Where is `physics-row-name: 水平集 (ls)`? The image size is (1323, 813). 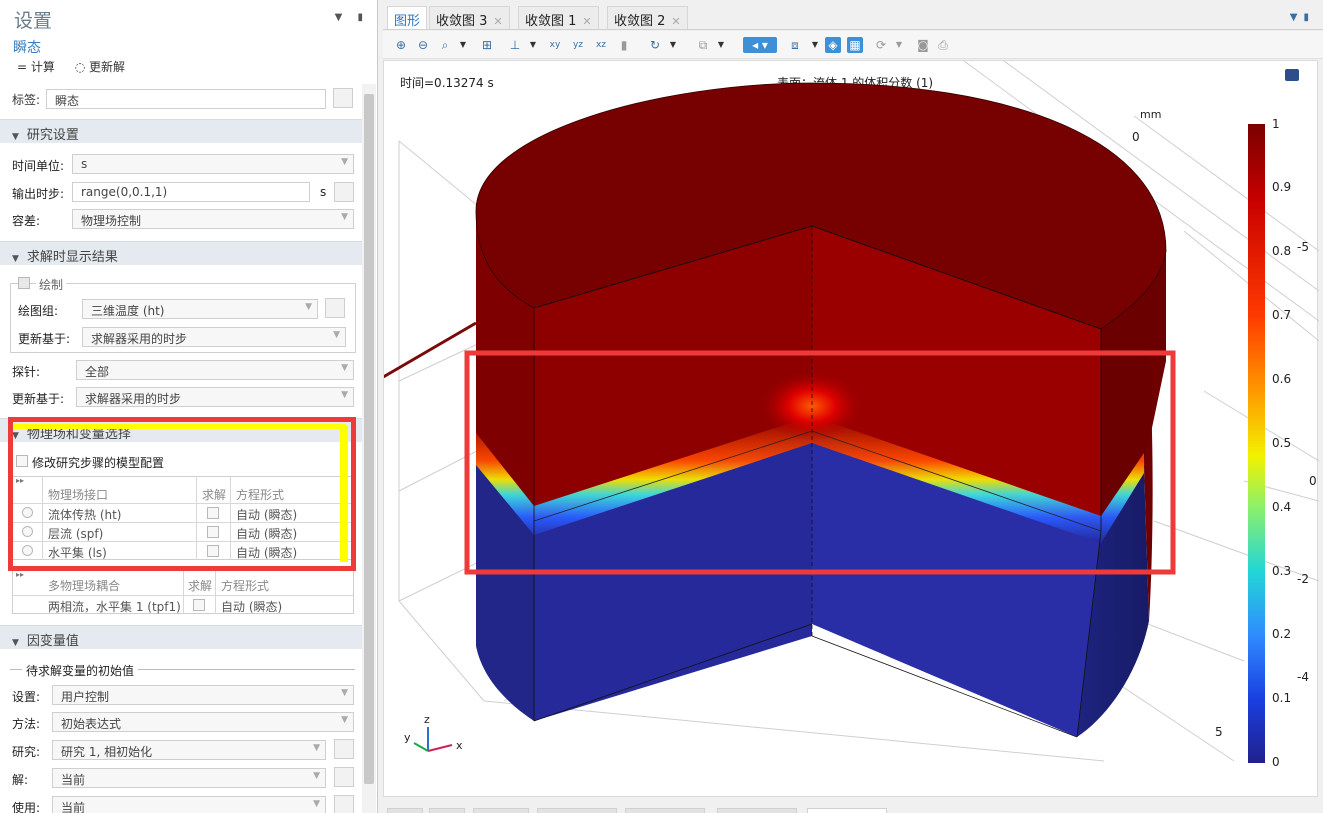
physics-row-name: 水平集 (ls) is located at coordinates (77, 553).